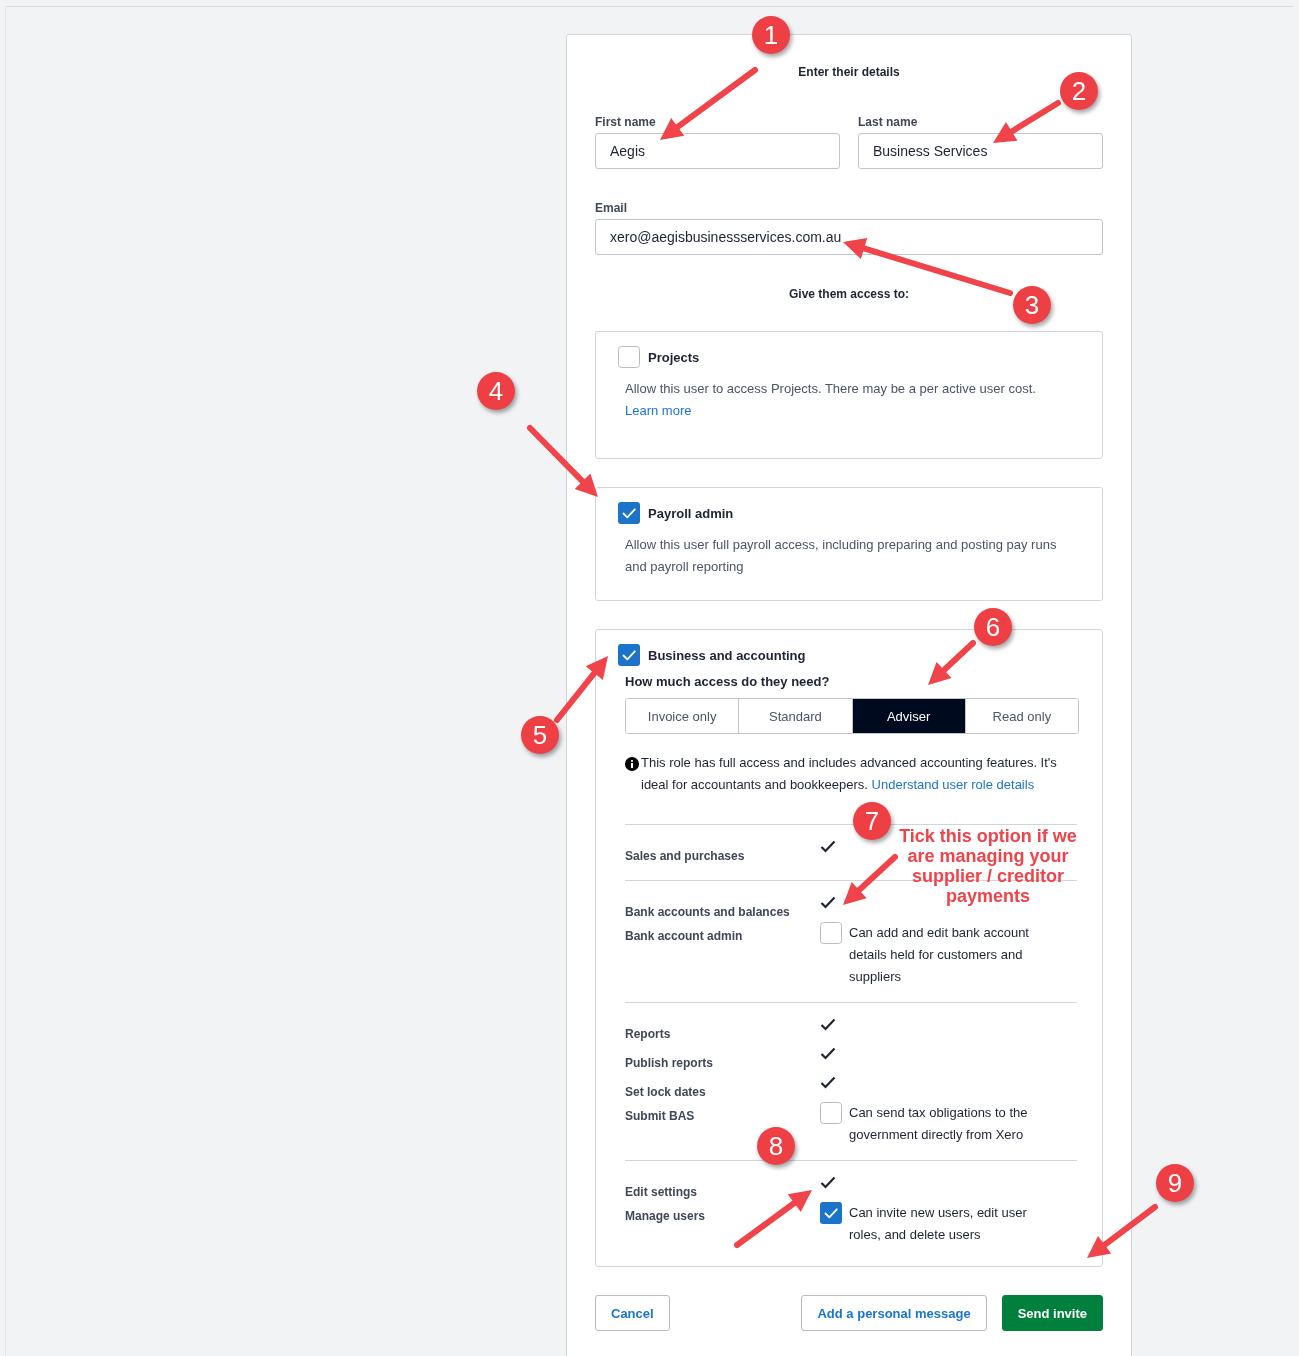 This screenshot has height=1356, width=1299. I want to click on permission-label: Sales and purchases, so click(685, 855).